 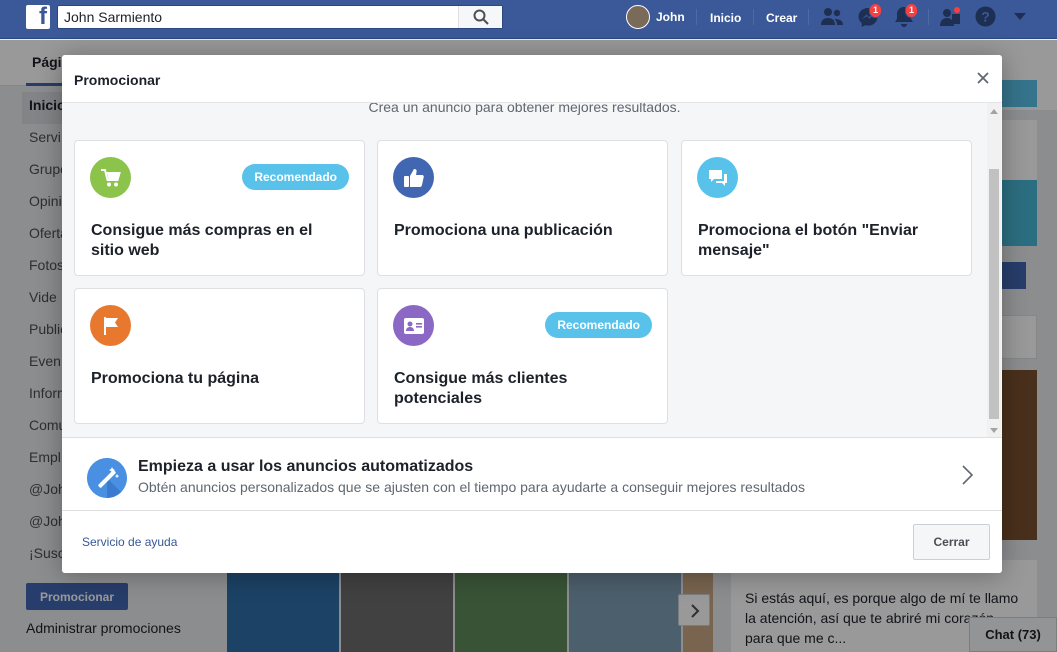 What do you see at coordinates (532, 79) in the screenshot?
I see `dialog-header: Promocionar` at bounding box center [532, 79].